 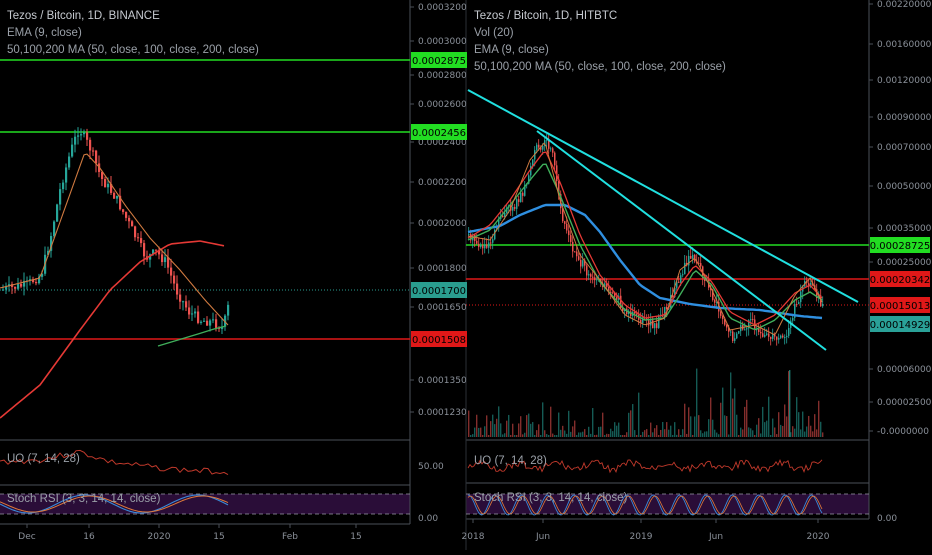 What do you see at coordinates (887, 519) in the screenshot?
I see `right-stoch-axis-tick: 0.00` at bounding box center [887, 519].